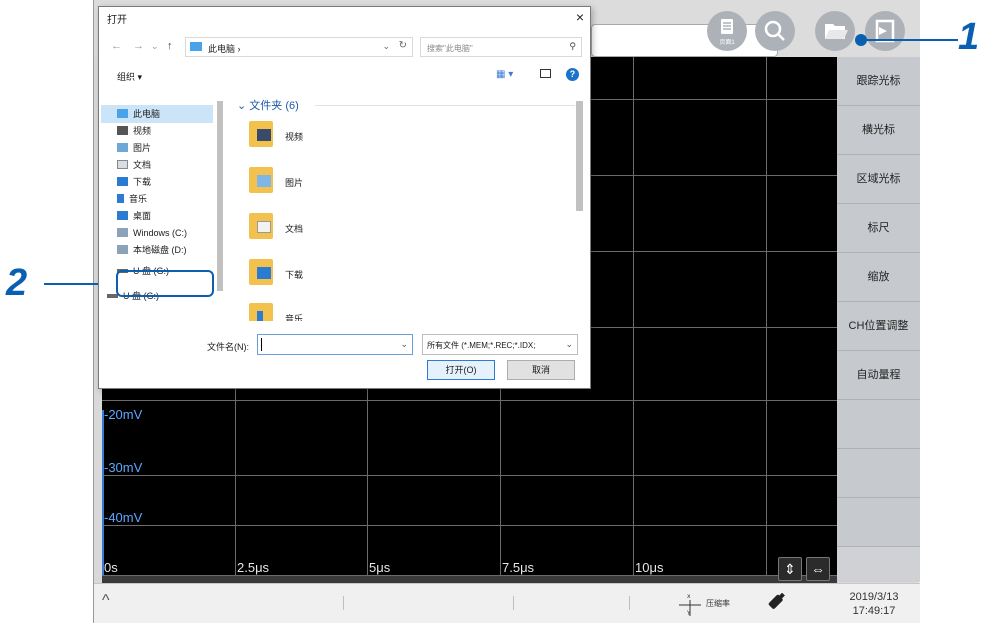 The image size is (985, 623). I want to click on horizontal-arrows-icon: ⇔, so click(818, 569).